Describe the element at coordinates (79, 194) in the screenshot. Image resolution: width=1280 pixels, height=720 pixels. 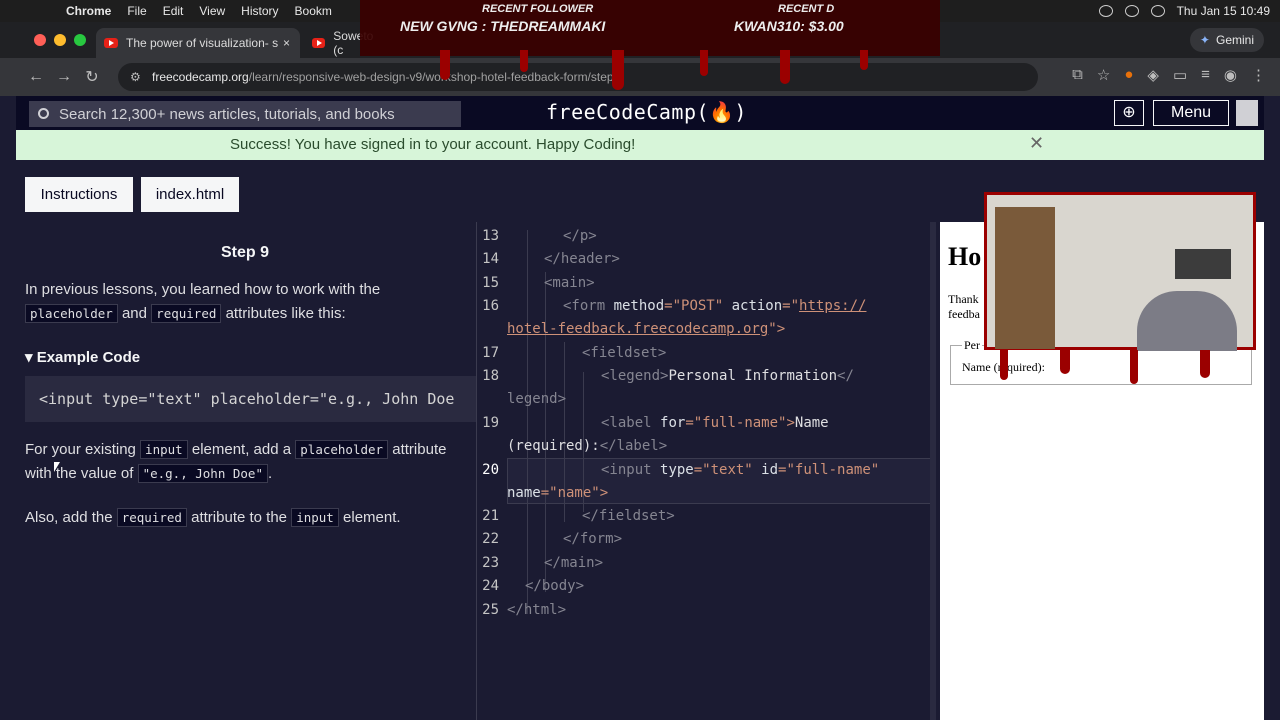
I see `tab-instructions: Instructions` at that location.